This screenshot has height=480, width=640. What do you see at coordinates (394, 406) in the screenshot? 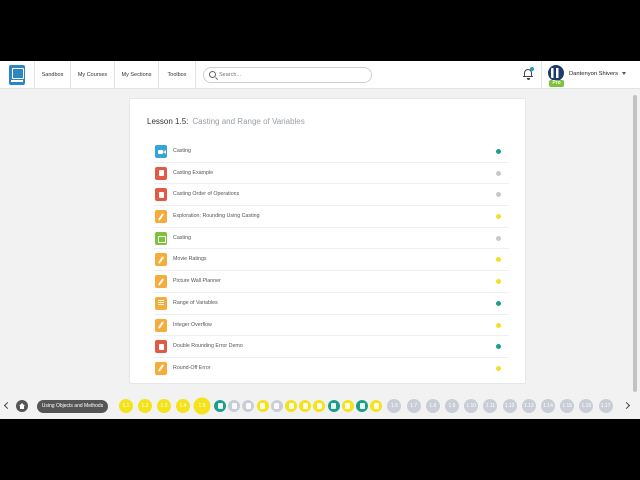
I see `lesson-bubble: 1.6` at bounding box center [394, 406].